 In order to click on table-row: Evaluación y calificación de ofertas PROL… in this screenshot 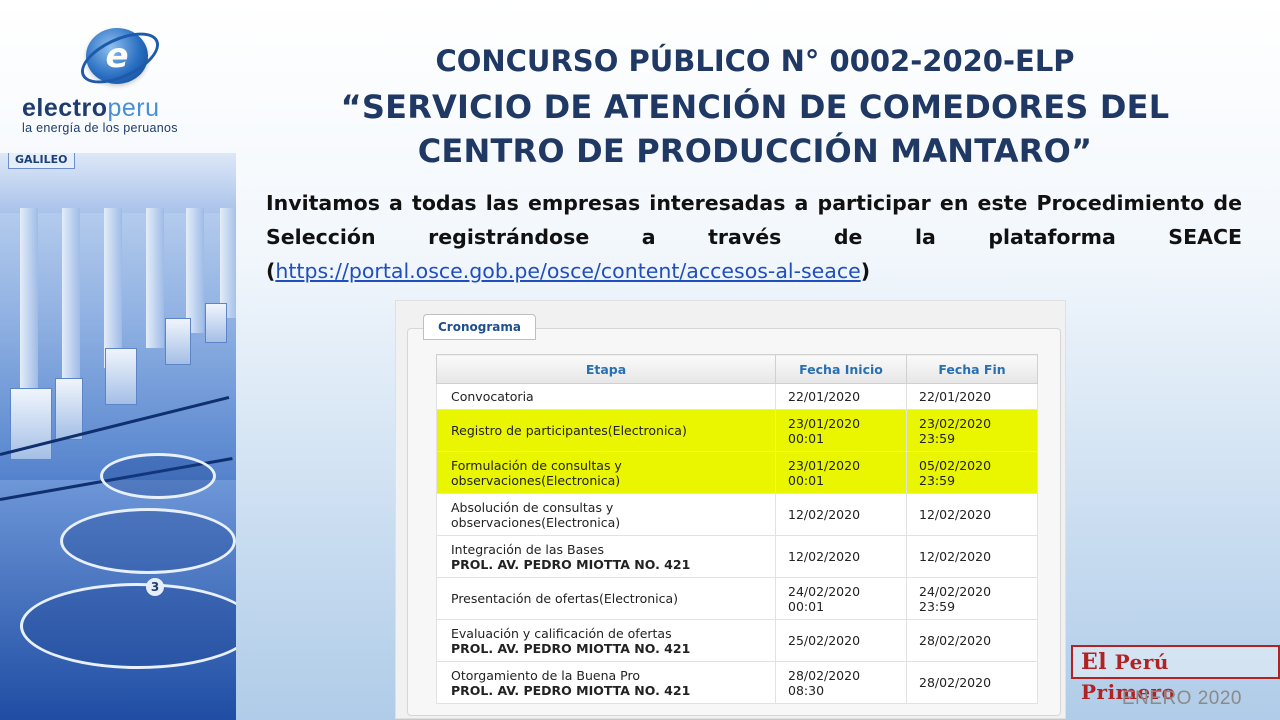, I will do `click(737, 640)`.